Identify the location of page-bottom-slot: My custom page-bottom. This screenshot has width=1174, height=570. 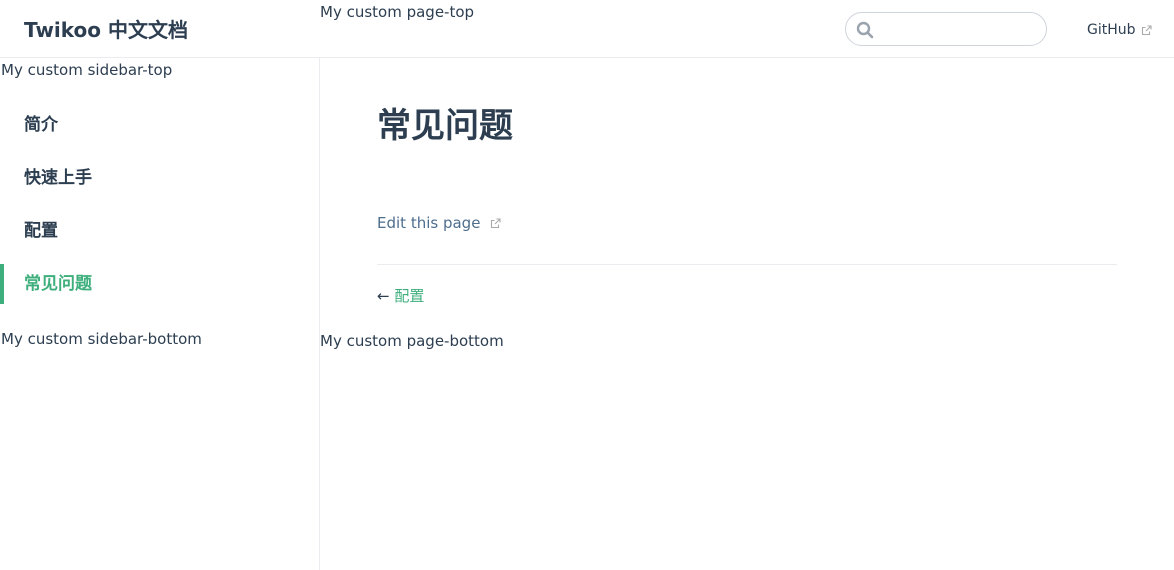
(412, 341).